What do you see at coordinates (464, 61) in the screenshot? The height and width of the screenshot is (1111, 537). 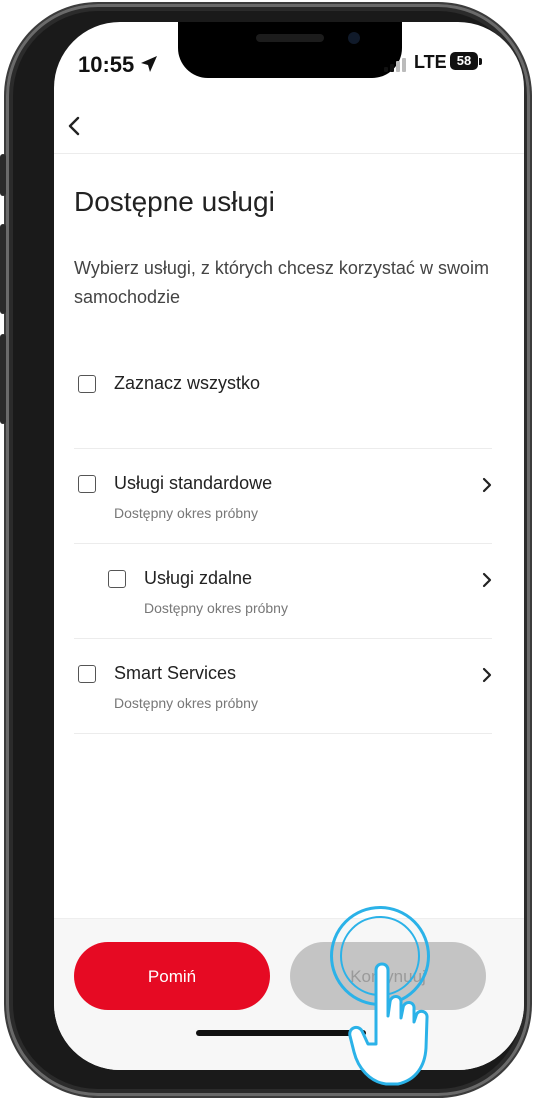 I see `battery-icon: 58` at bounding box center [464, 61].